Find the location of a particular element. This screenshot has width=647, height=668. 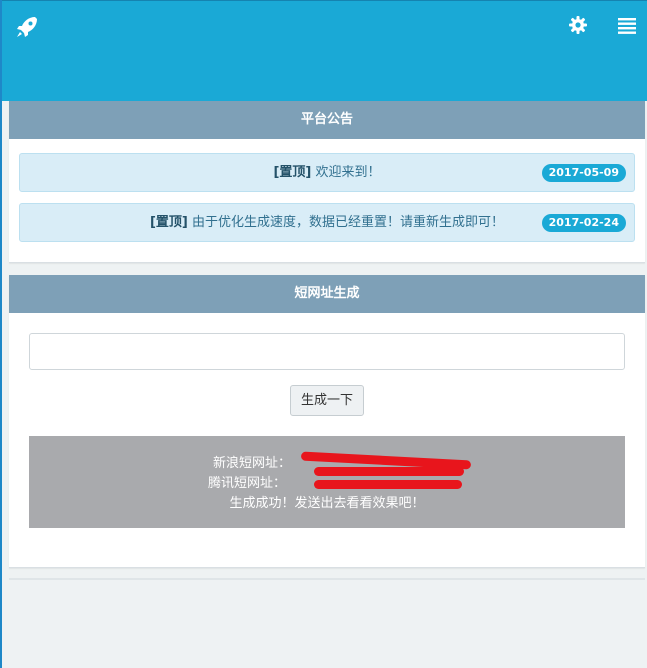

date-badge: 2017-02-24 is located at coordinates (583, 223).